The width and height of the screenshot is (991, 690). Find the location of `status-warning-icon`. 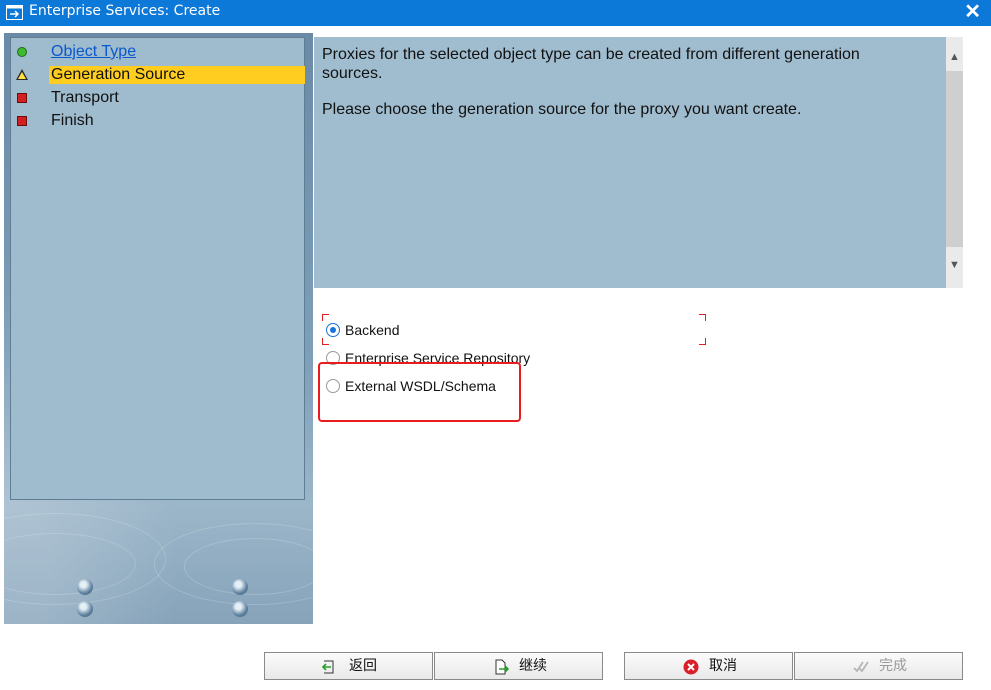

status-warning-icon is located at coordinates (22, 74).